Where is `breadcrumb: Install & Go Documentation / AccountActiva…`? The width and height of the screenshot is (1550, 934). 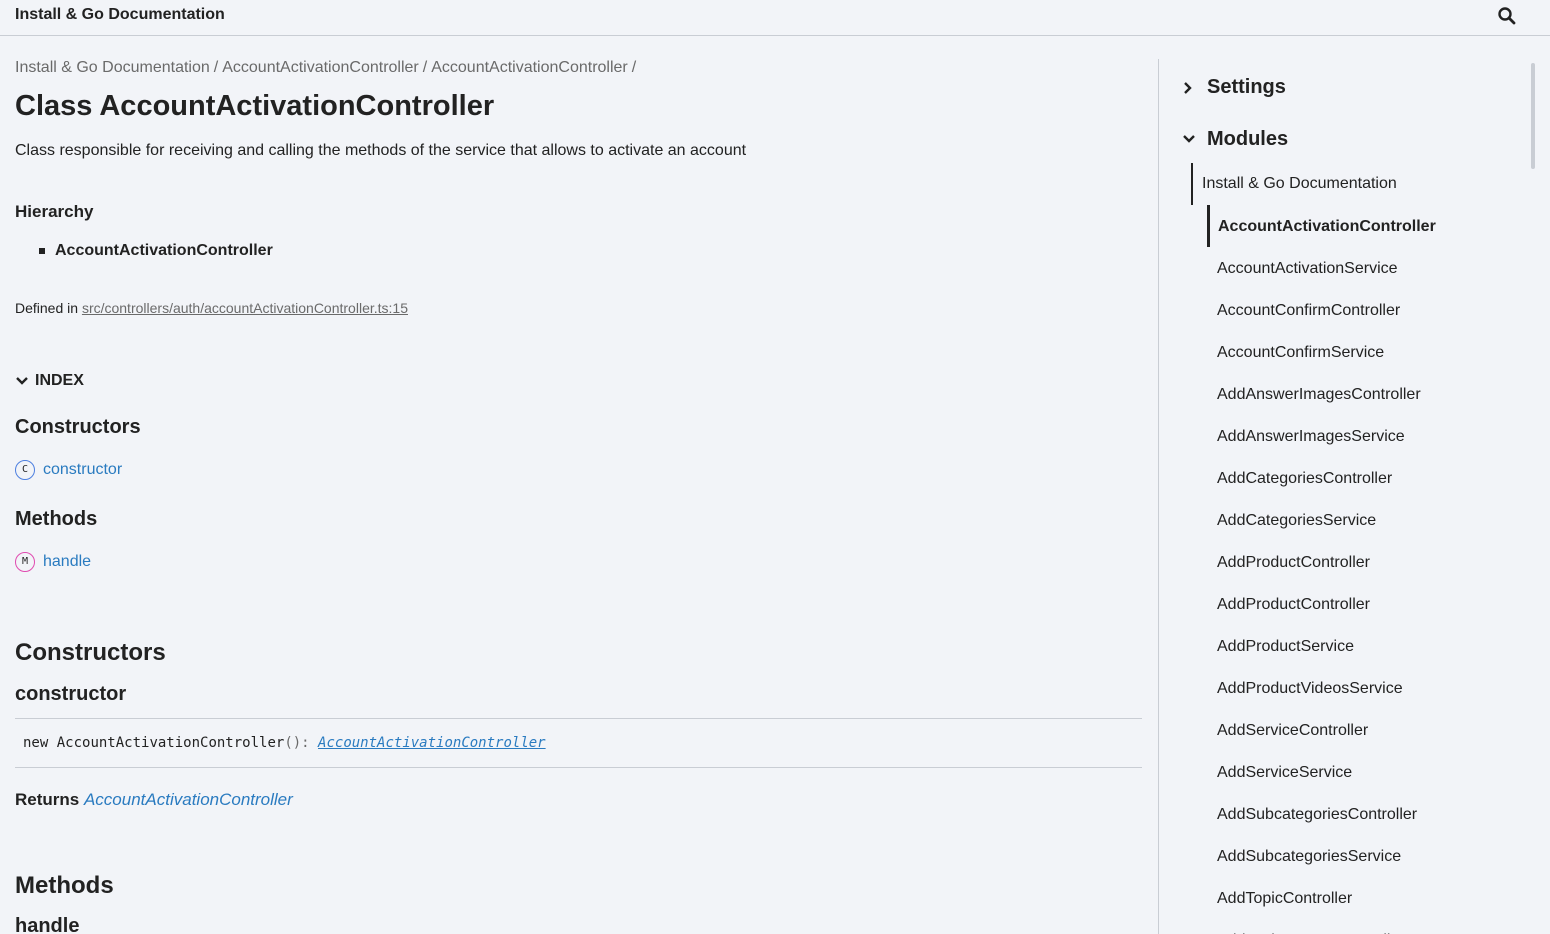
breadcrumb: Install & Go Documentation / AccountActiva… is located at coordinates (327, 68).